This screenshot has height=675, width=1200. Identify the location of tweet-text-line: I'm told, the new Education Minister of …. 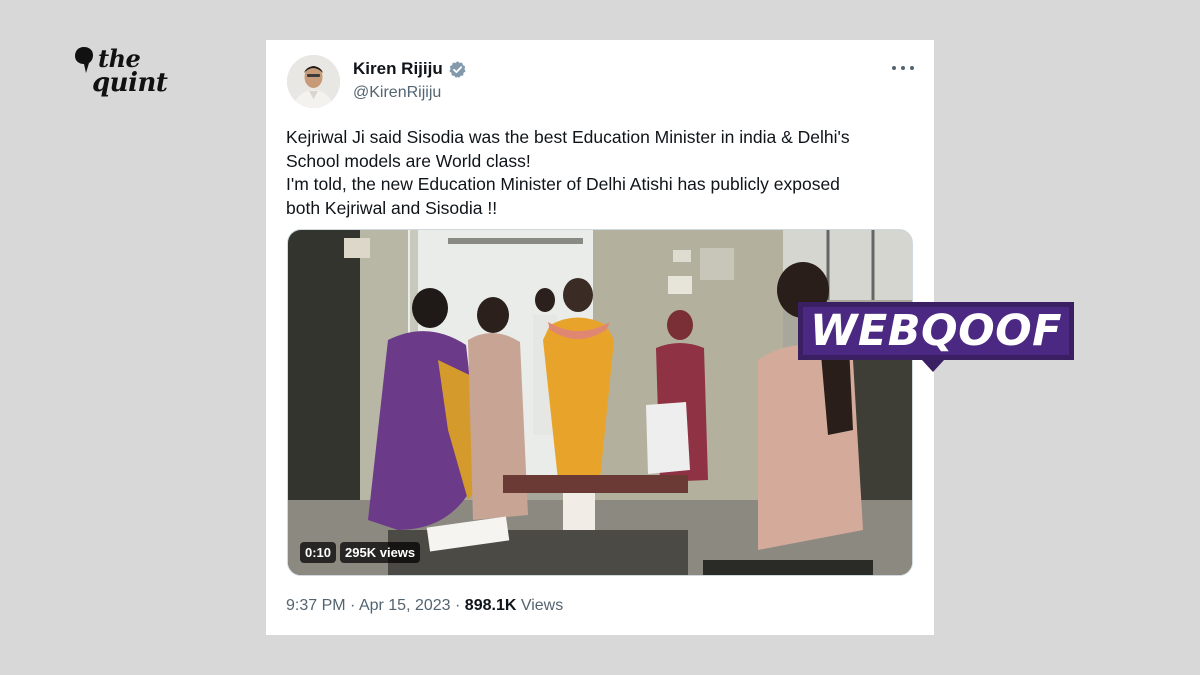
(563, 184).